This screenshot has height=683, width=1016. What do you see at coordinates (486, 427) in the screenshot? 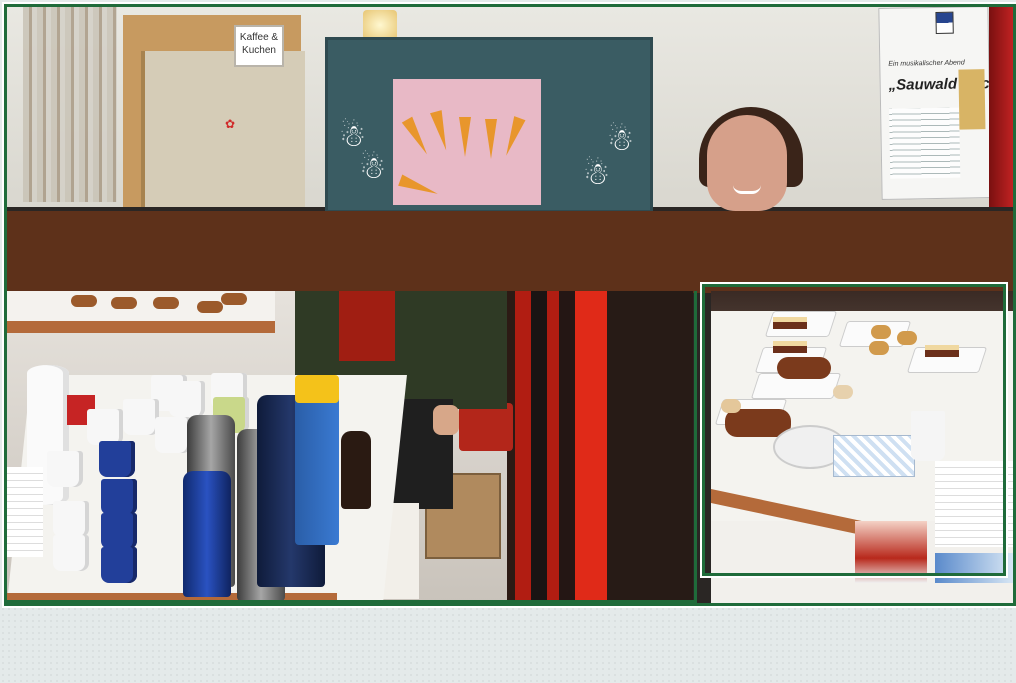
I see `red-chair` at bounding box center [486, 427].